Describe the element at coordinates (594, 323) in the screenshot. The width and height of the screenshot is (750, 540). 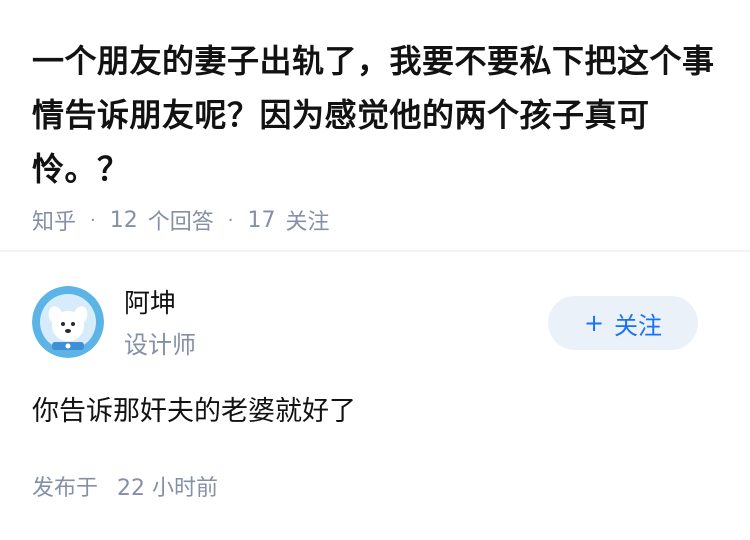
I see `plus-icon: +` at that location.